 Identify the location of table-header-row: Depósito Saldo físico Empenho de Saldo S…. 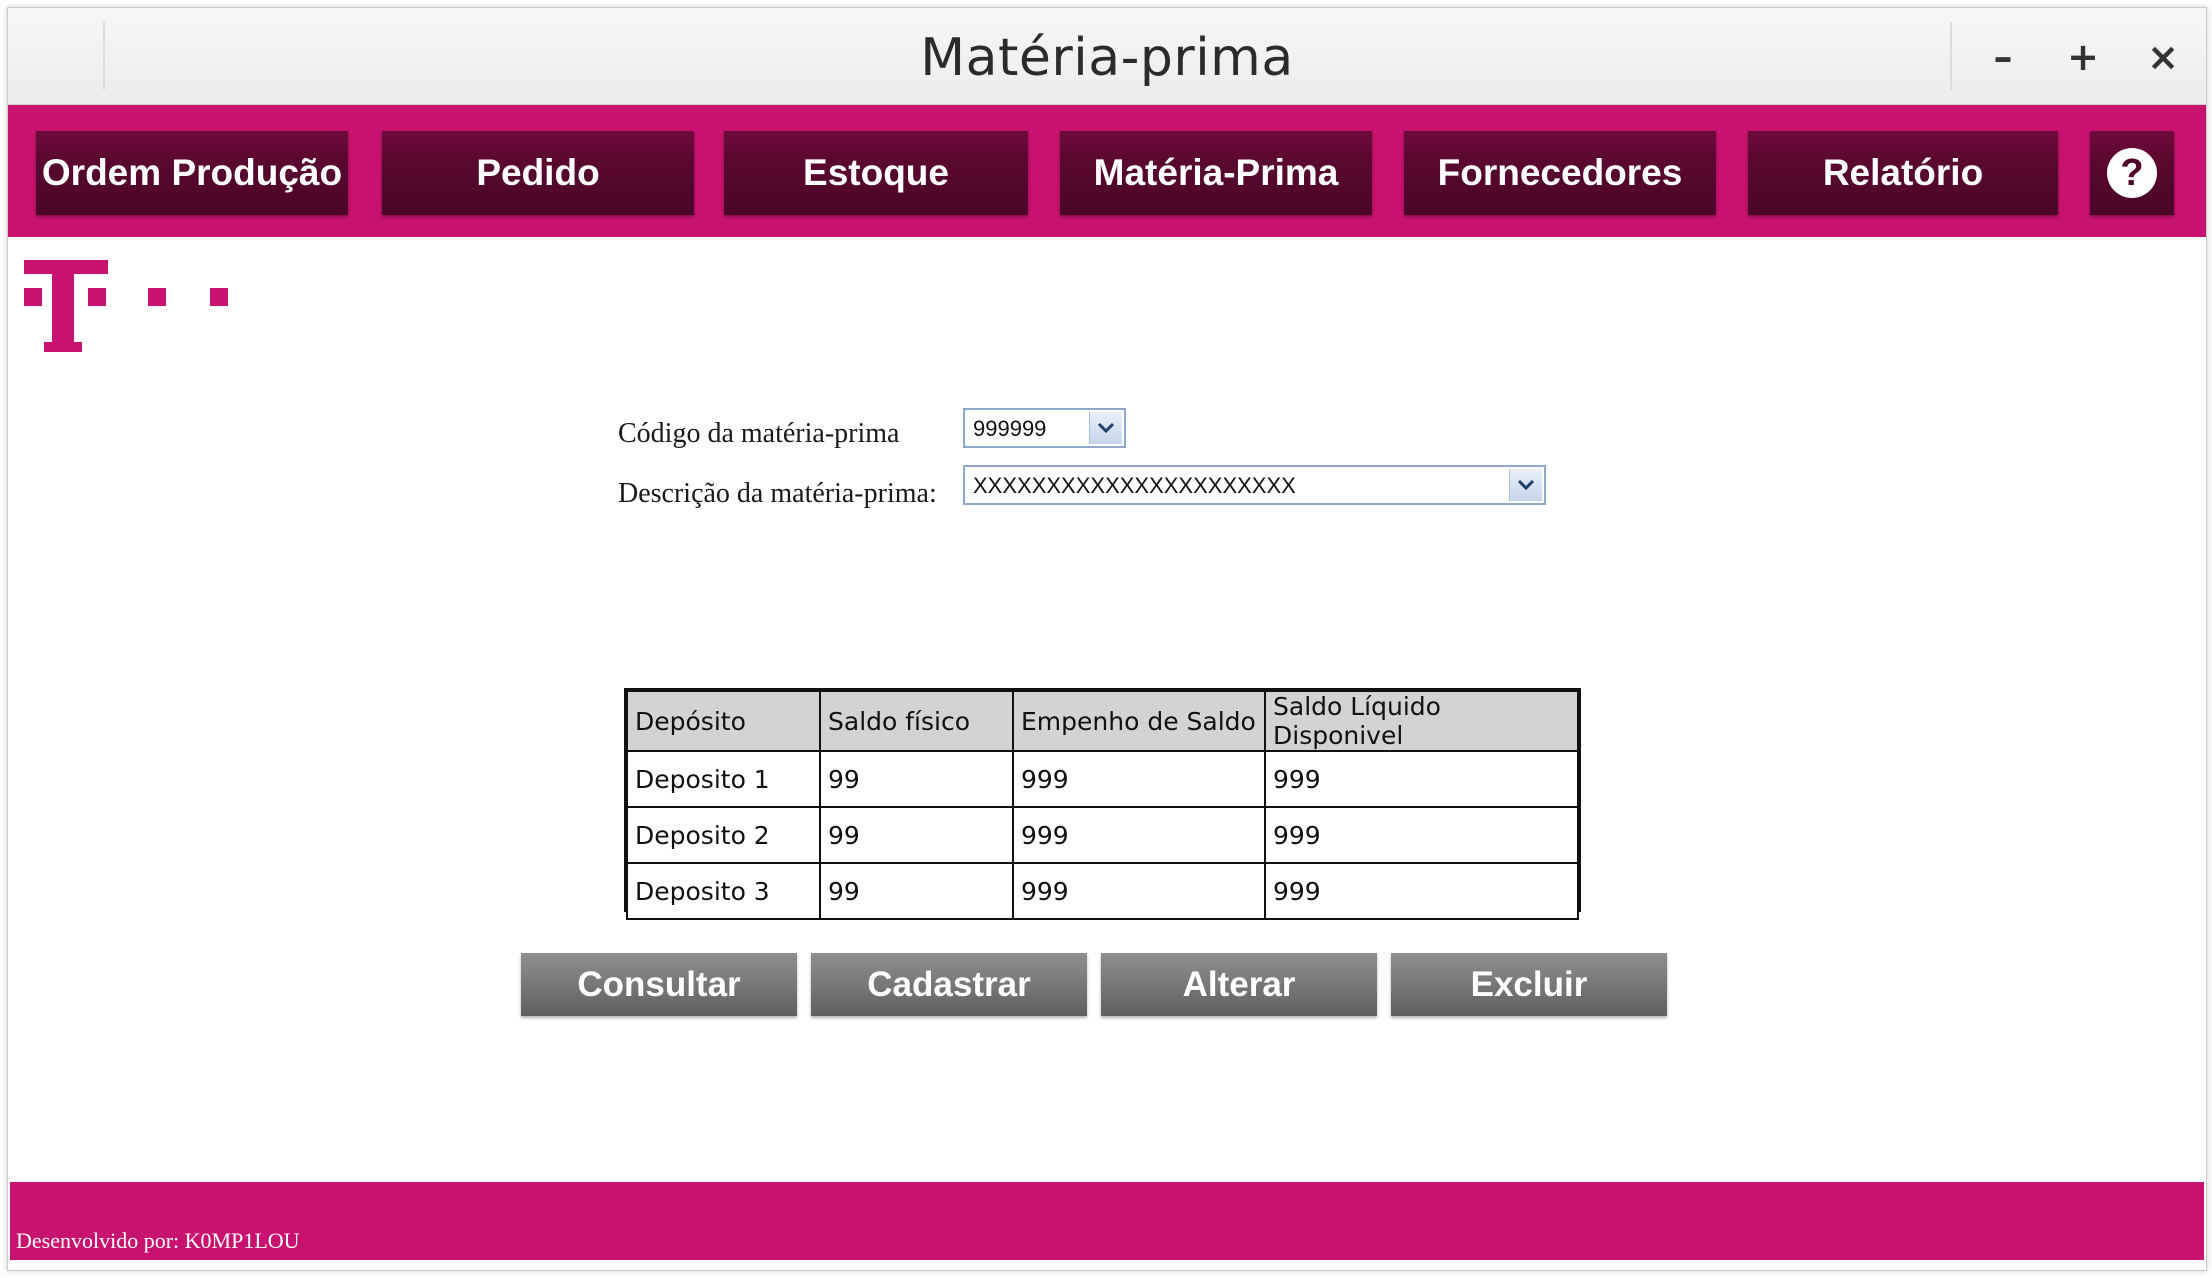
(1102, 721).